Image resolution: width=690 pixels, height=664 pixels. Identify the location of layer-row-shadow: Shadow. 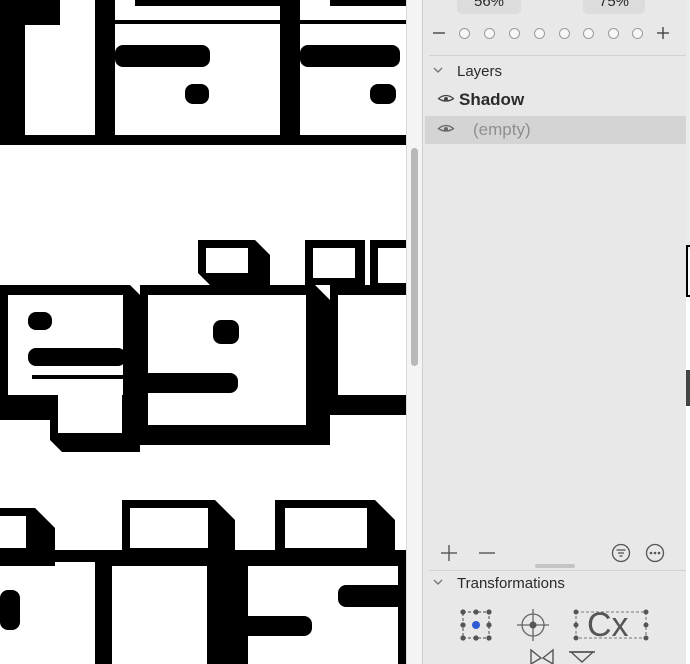
(555, 100).